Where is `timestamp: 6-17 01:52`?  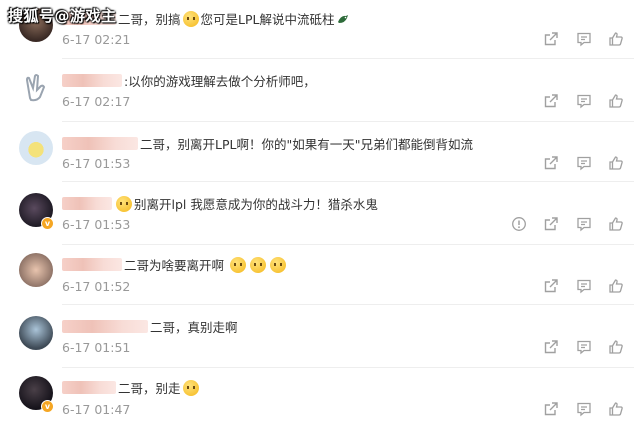 timestamp: 6-17 01:52 is located at coordinates (96, 286).